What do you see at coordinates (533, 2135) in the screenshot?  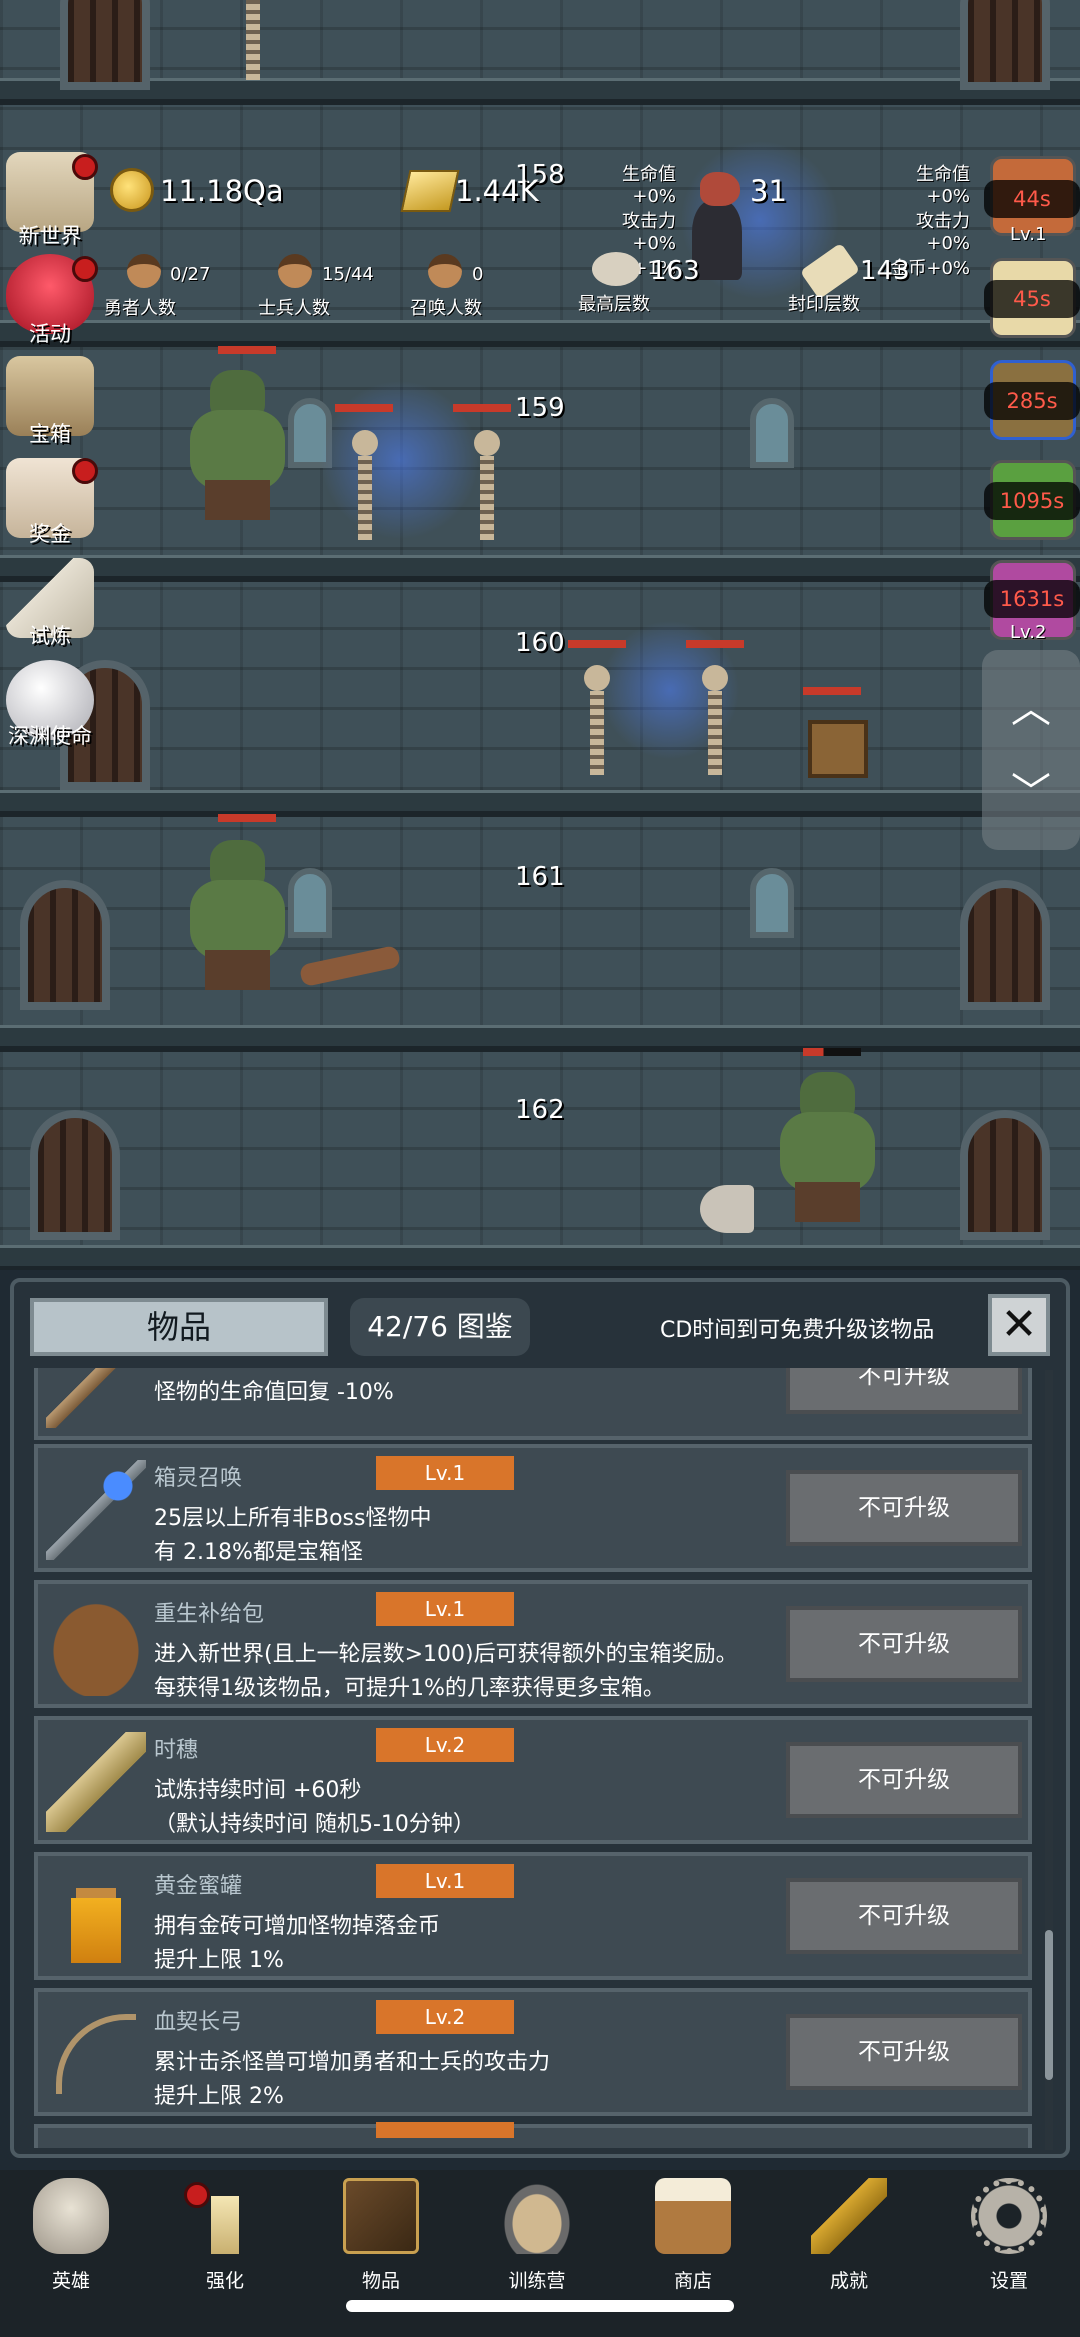 I see `item-row` at bounding box center [533, 2135].